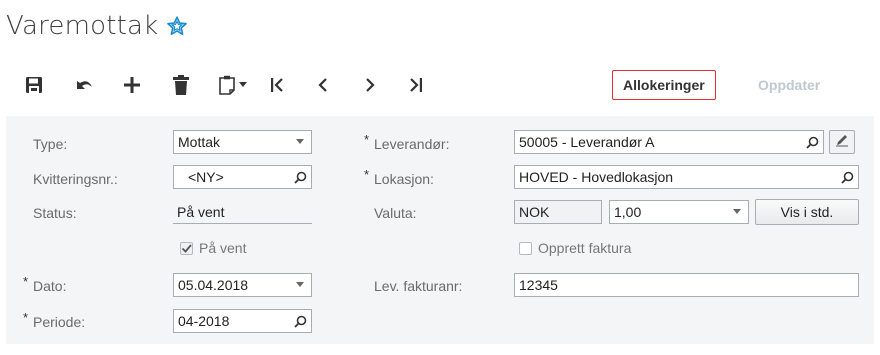 The height and width of the screenshot is (355, 880). Describe the element at coordinates (242, 212) in the screenshot. I see `status-value: På vent` at that location.